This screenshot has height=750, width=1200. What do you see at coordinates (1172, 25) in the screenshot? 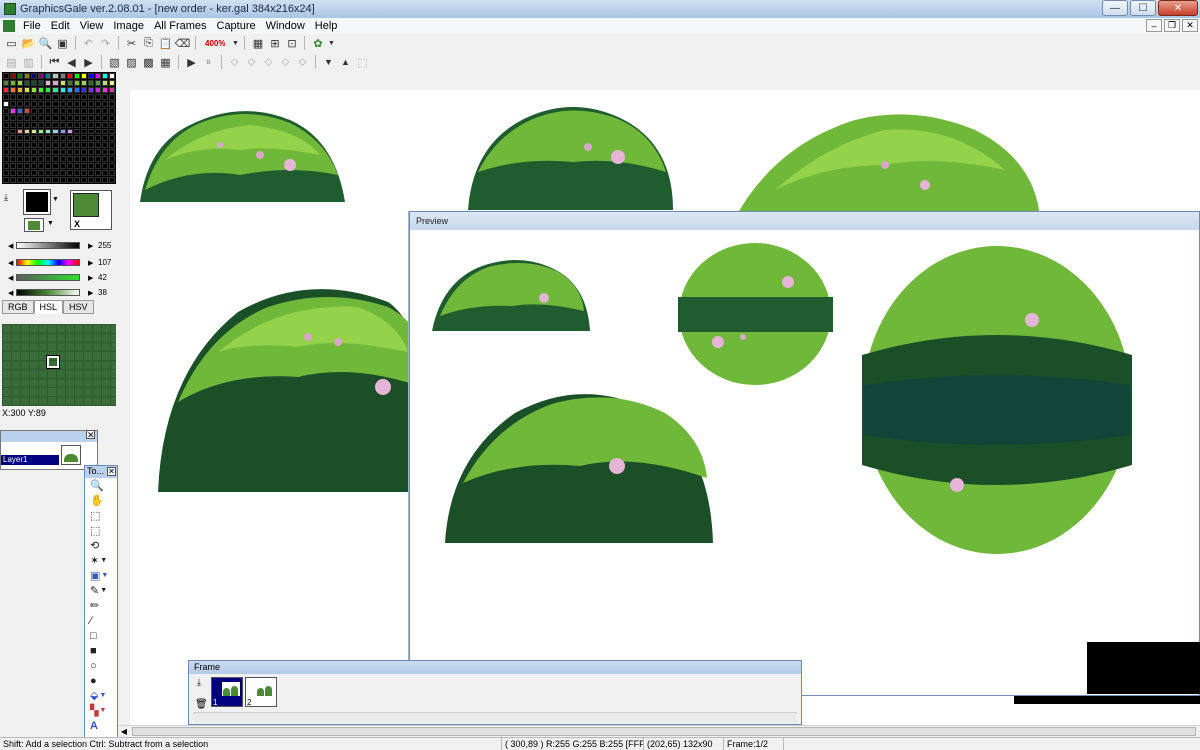
I see `doc-restore-icon: ❐` at bounding box center [1172, 25].